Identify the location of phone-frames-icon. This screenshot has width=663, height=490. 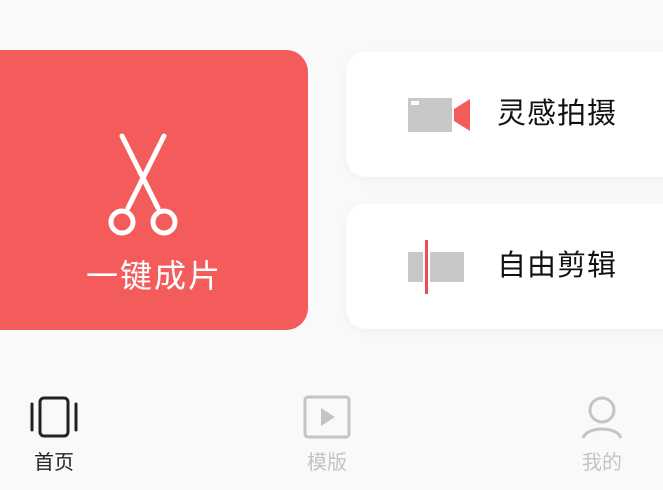
(54, 417).